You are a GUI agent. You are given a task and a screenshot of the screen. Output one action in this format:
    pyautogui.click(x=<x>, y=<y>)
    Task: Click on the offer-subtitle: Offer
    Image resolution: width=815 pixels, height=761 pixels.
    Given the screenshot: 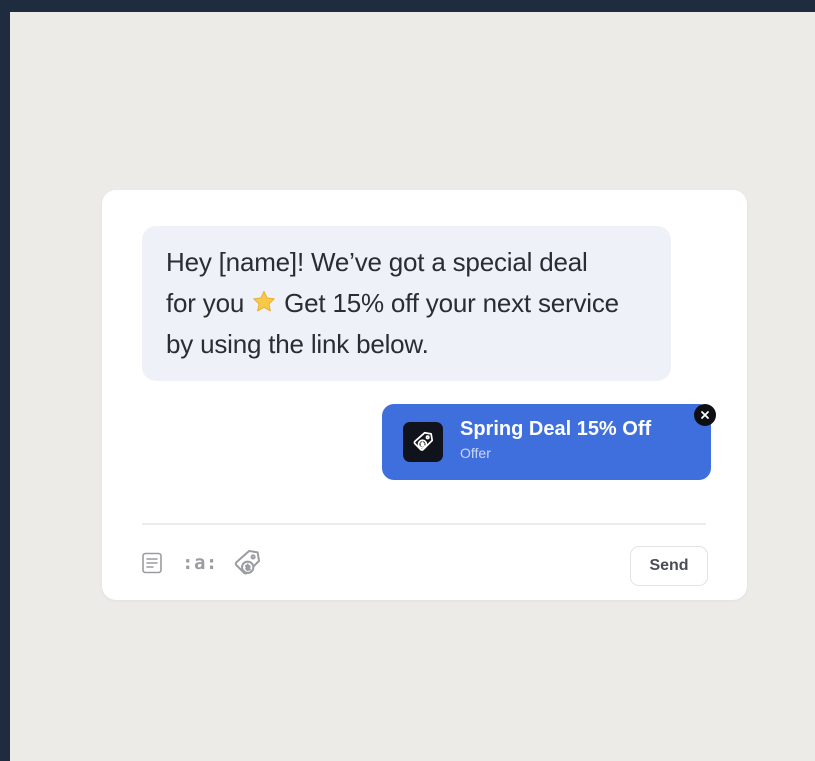 What is the action you would take?
    pyautogui.click(x=475, y=452)
    